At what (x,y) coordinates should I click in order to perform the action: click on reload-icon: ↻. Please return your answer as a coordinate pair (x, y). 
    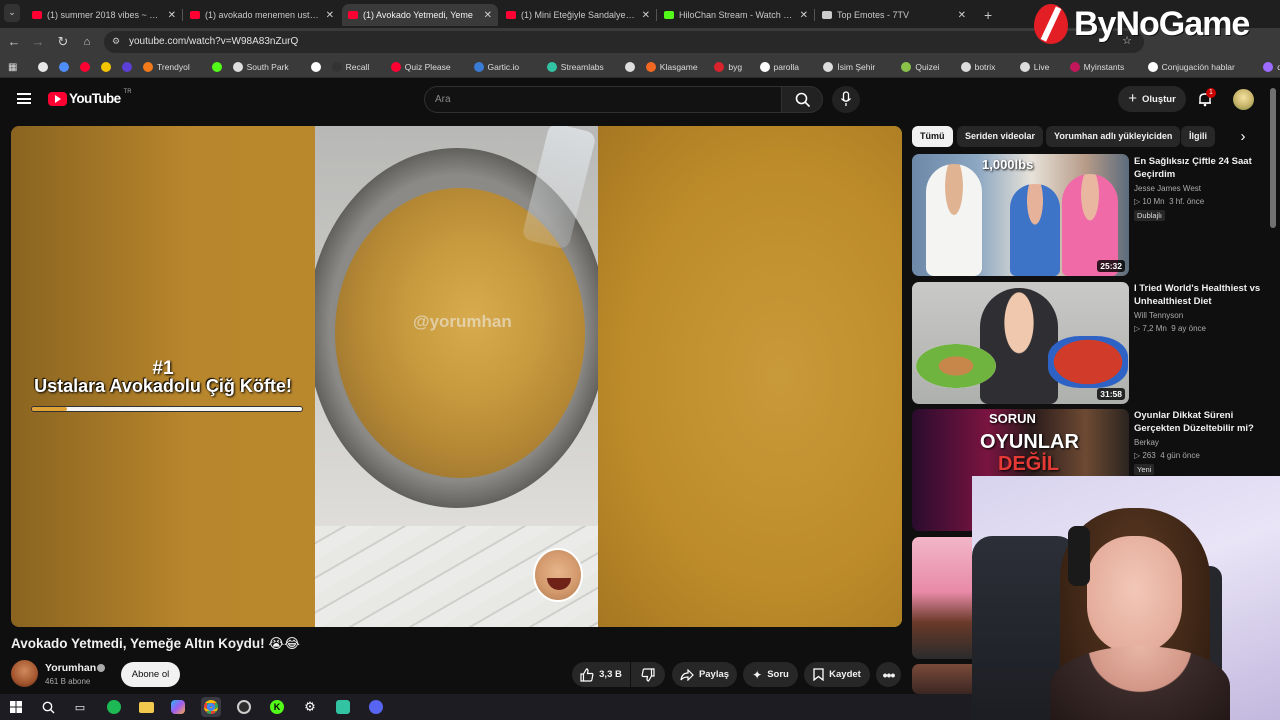
    Looking at the image, I should click on (63, 42).